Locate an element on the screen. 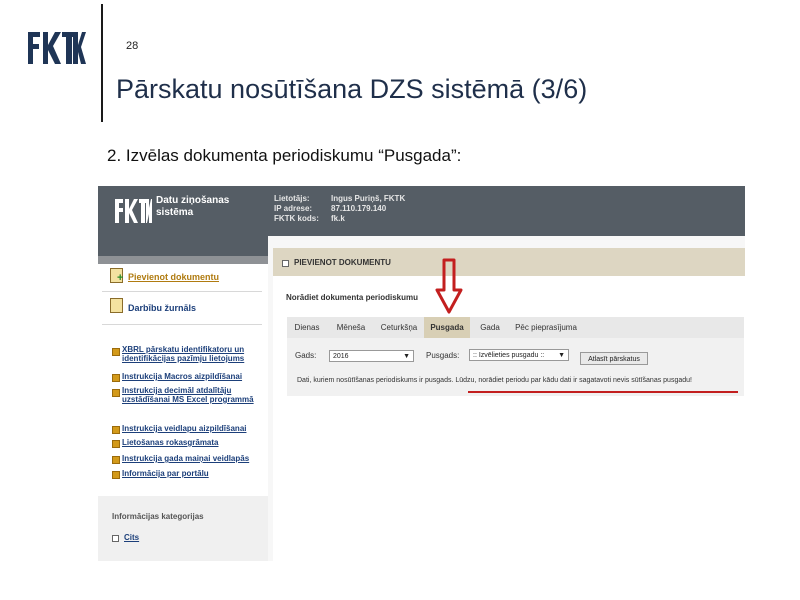  category-checkbox is located at coordinates (115, 538).